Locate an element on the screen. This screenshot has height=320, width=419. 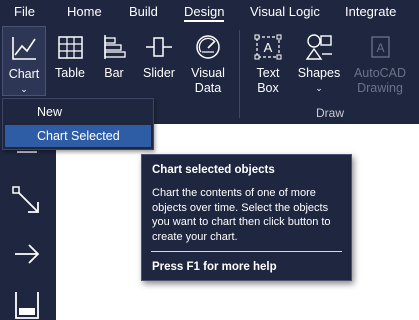
tab-home: Home is located at coordinates (84, 13).